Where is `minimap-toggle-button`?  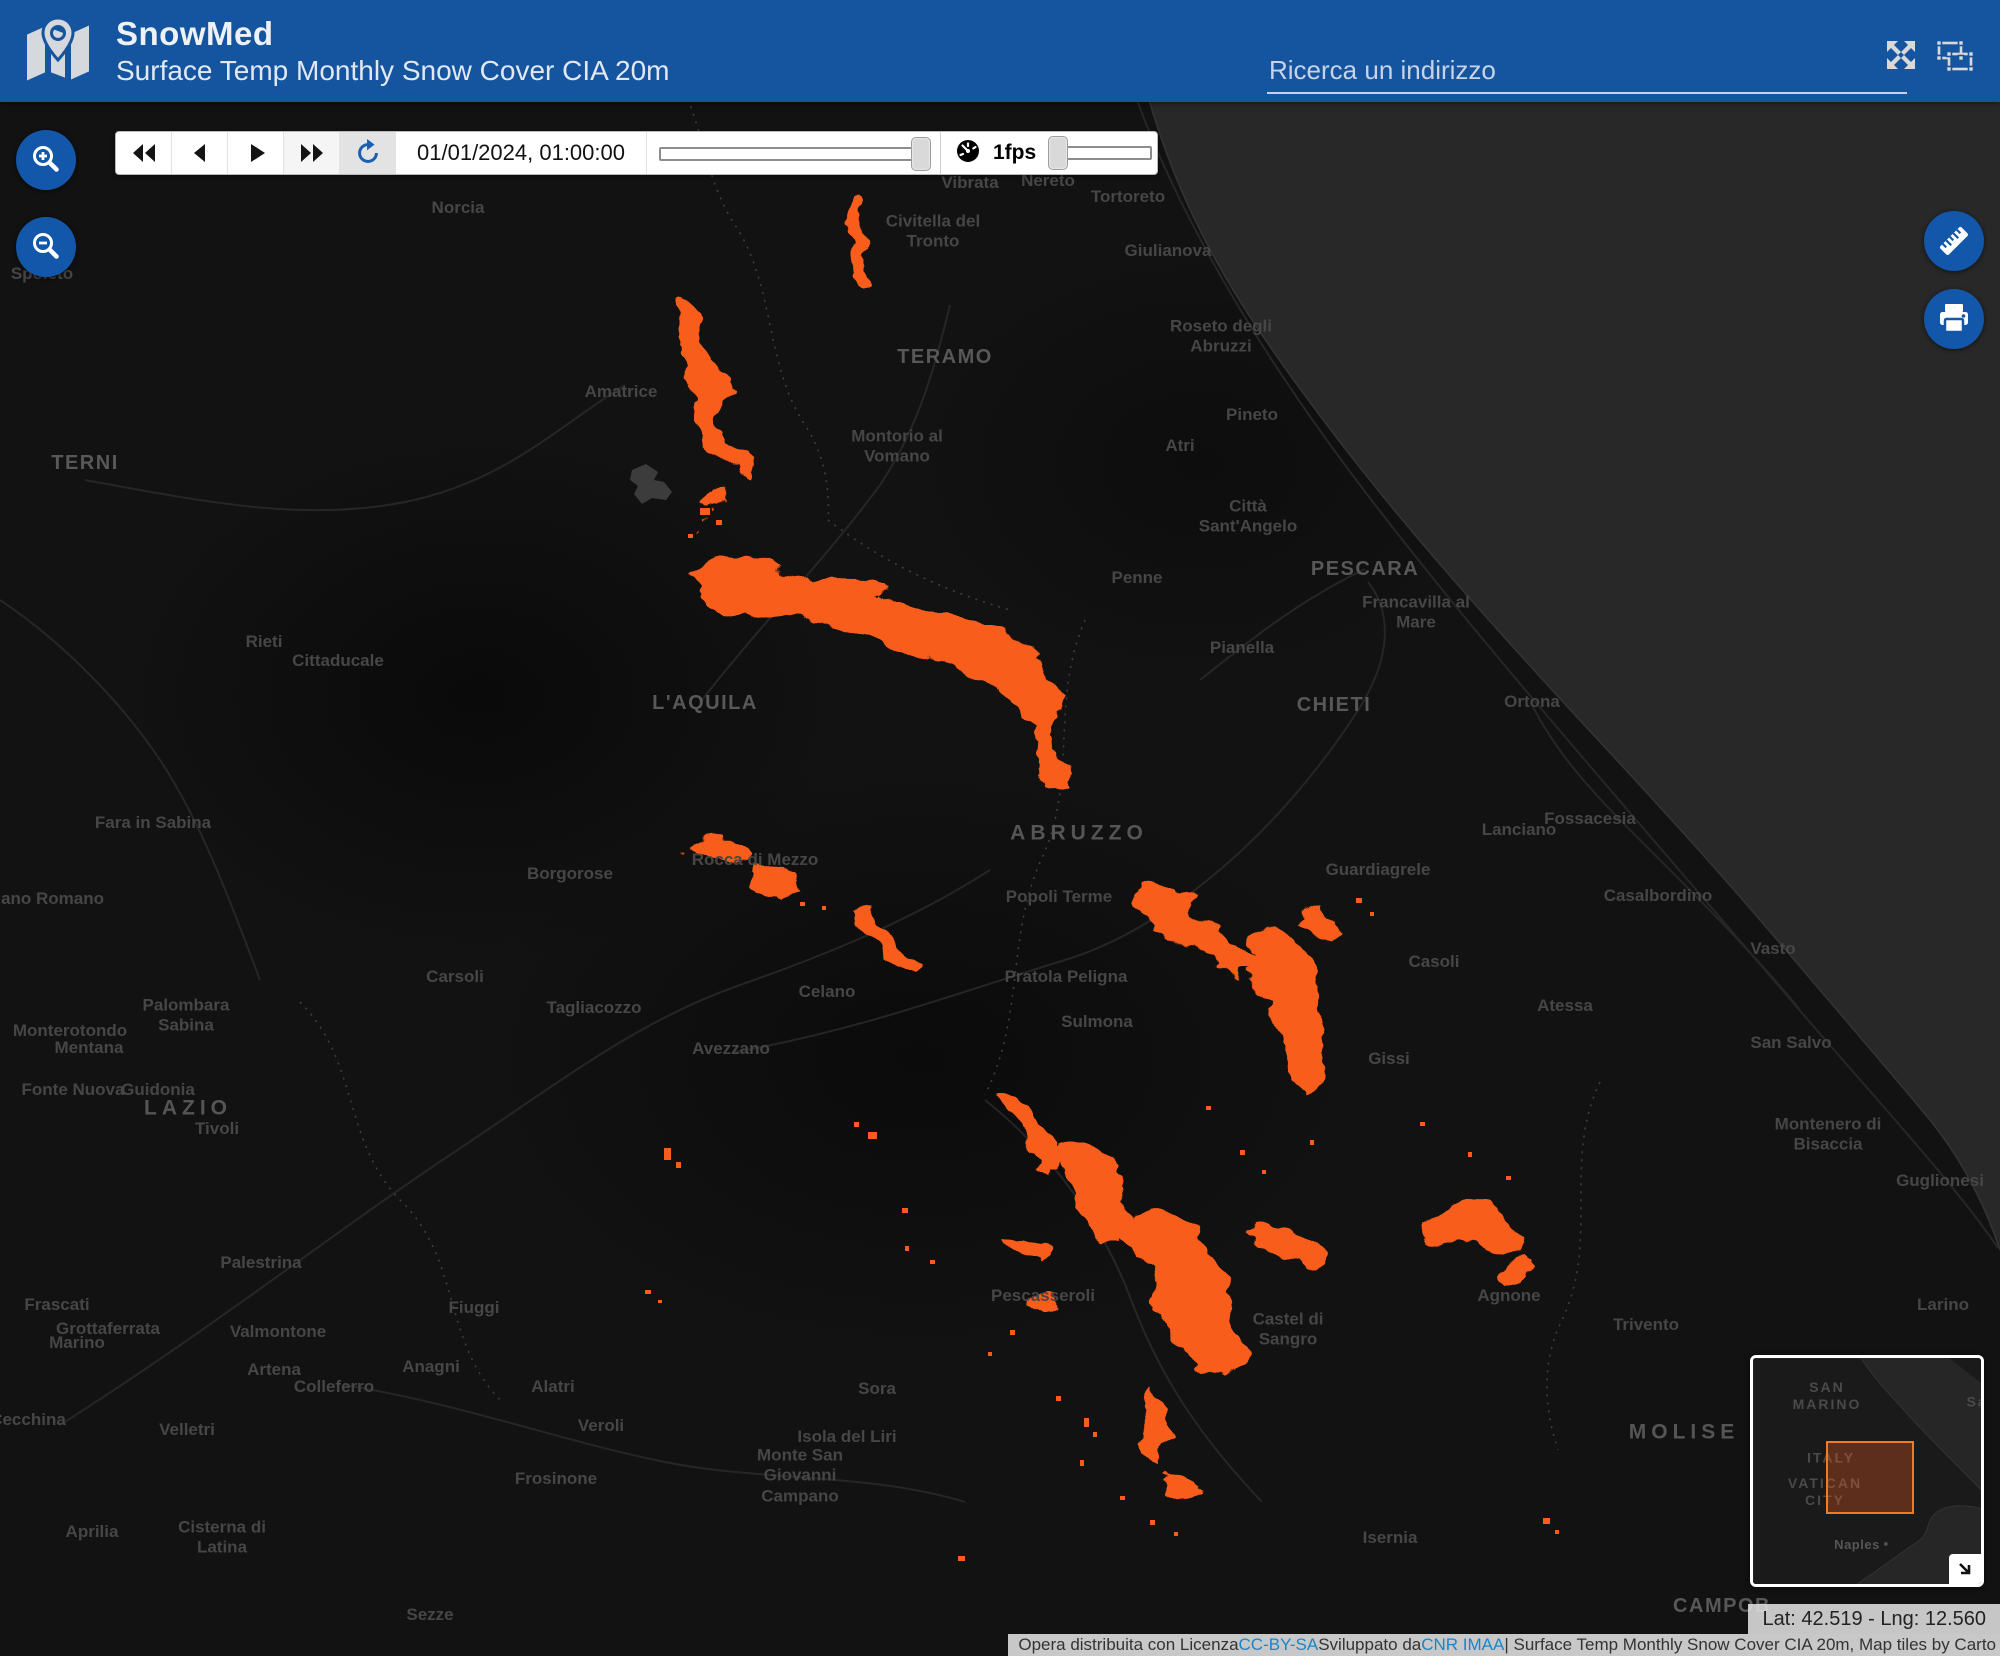 minimap-toggle-button is located at coordinates (1965, 1569).